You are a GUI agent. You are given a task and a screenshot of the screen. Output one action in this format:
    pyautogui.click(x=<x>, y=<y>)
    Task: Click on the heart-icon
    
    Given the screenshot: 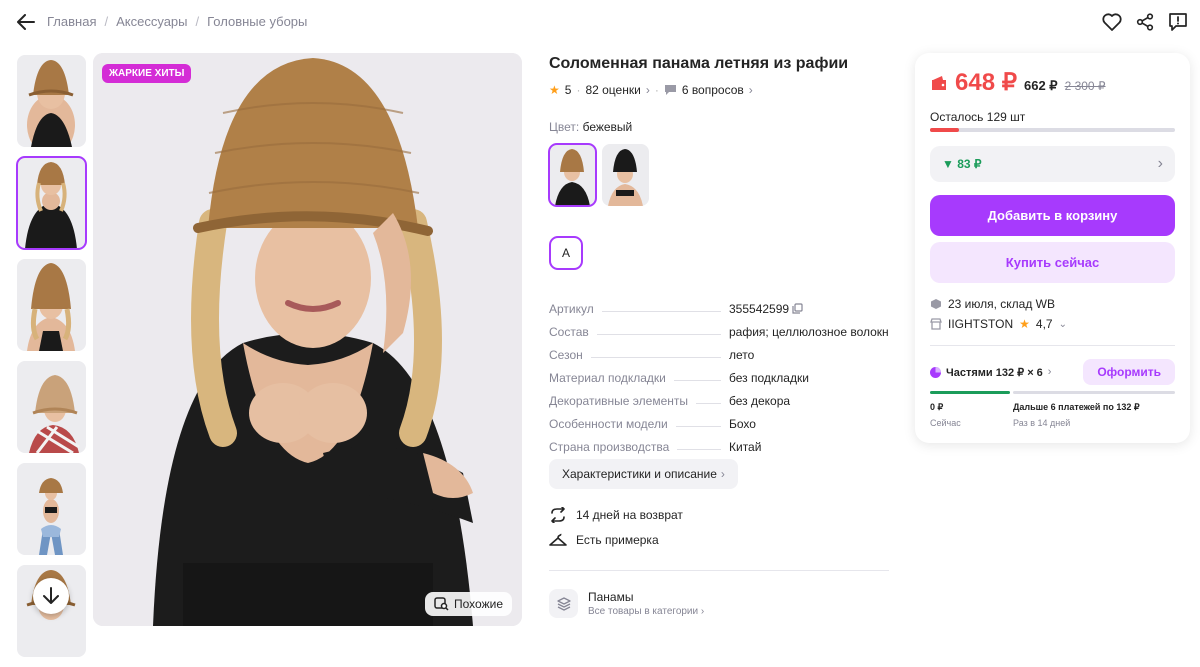 What is the action you would take?
    pyautogui.click(x=1112, y=22)
    